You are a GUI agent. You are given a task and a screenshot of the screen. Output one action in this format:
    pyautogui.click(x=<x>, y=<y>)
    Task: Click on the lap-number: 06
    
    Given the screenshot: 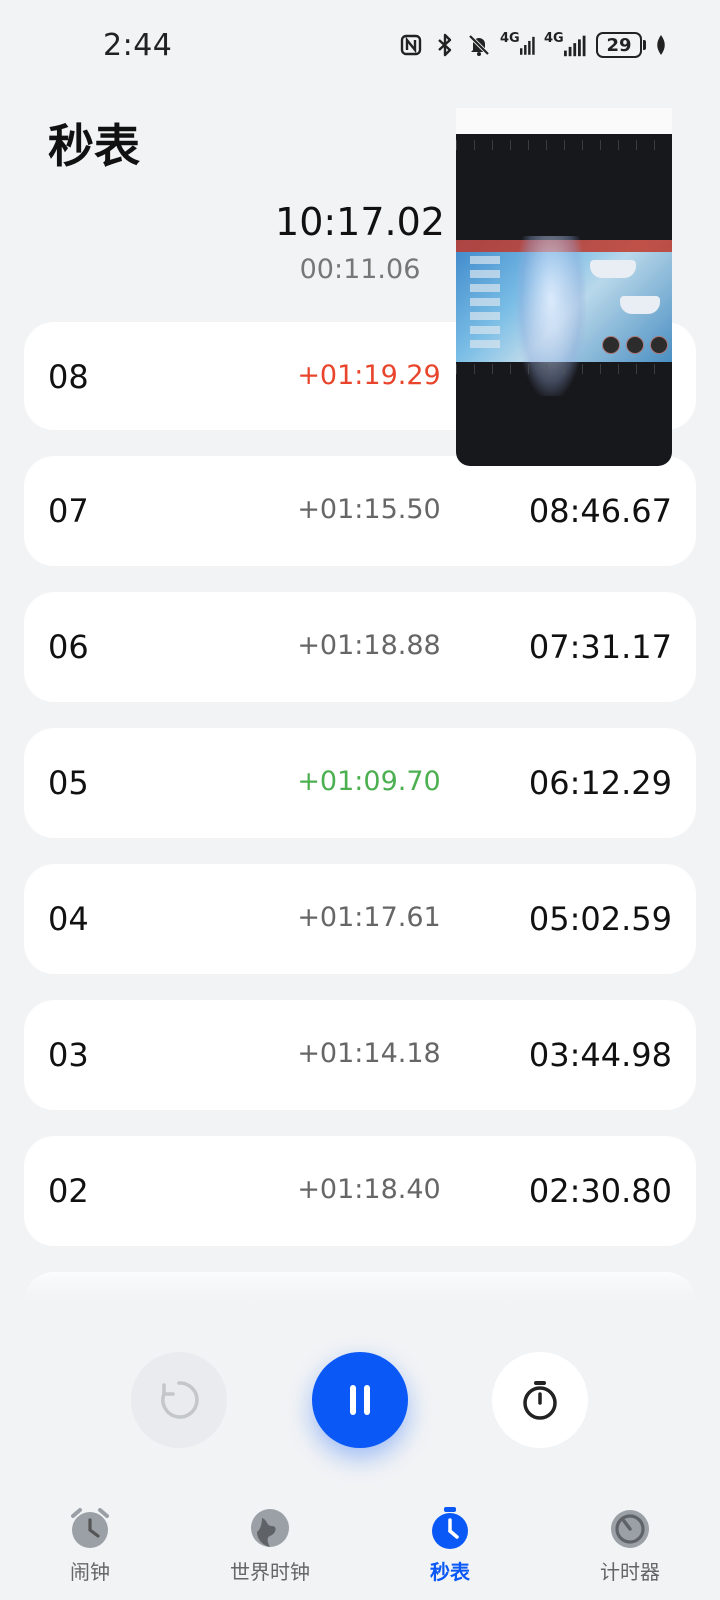 What is the action you would take?
    pyautogui.click(x=68, y=647)
    